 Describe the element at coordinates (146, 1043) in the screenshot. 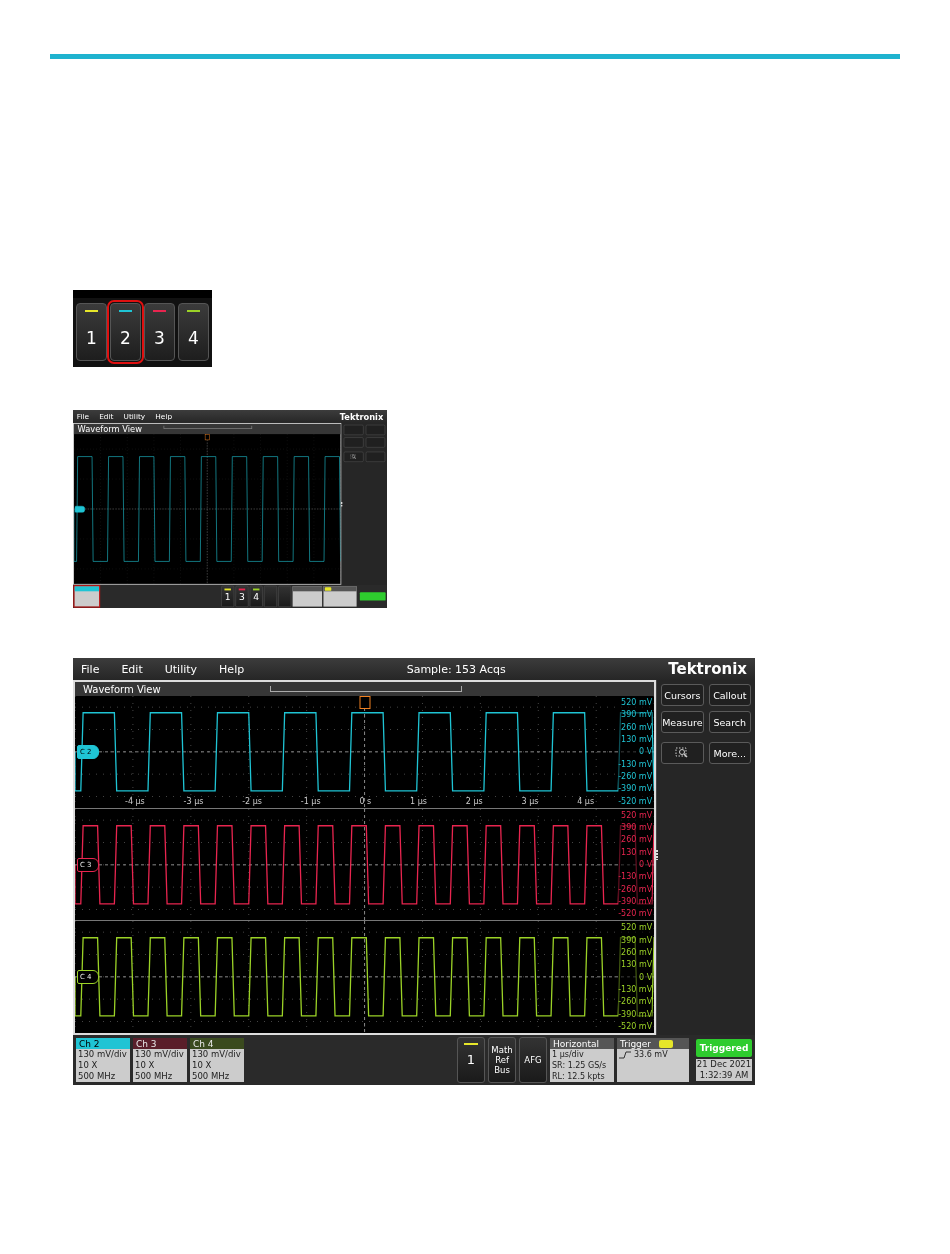

I see `badge-title: Ch 3` at that location.